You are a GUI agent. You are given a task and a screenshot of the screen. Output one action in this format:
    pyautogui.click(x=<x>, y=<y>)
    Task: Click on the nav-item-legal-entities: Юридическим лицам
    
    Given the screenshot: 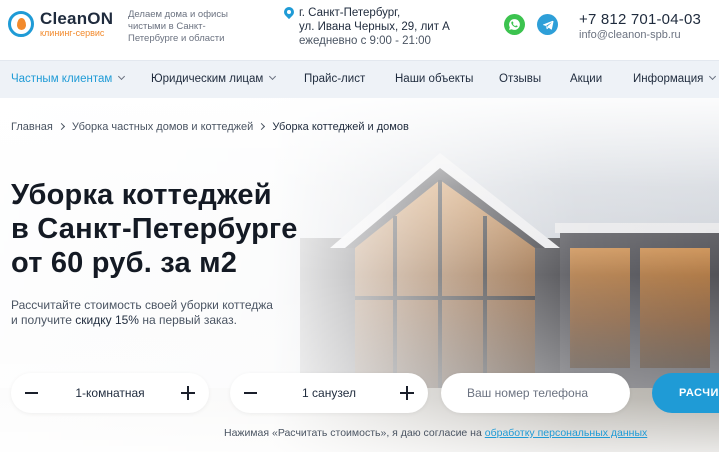 What is the action you would take?
    pyautogui.click(x=214, y=78)
    